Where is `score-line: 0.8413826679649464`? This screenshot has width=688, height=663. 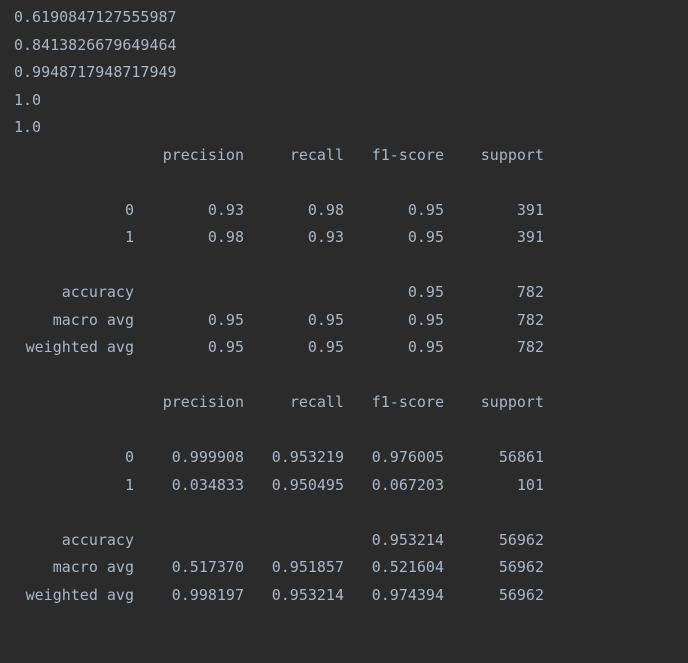 score-line: 0.8413826679649464 is located at coordinates (95, 44).